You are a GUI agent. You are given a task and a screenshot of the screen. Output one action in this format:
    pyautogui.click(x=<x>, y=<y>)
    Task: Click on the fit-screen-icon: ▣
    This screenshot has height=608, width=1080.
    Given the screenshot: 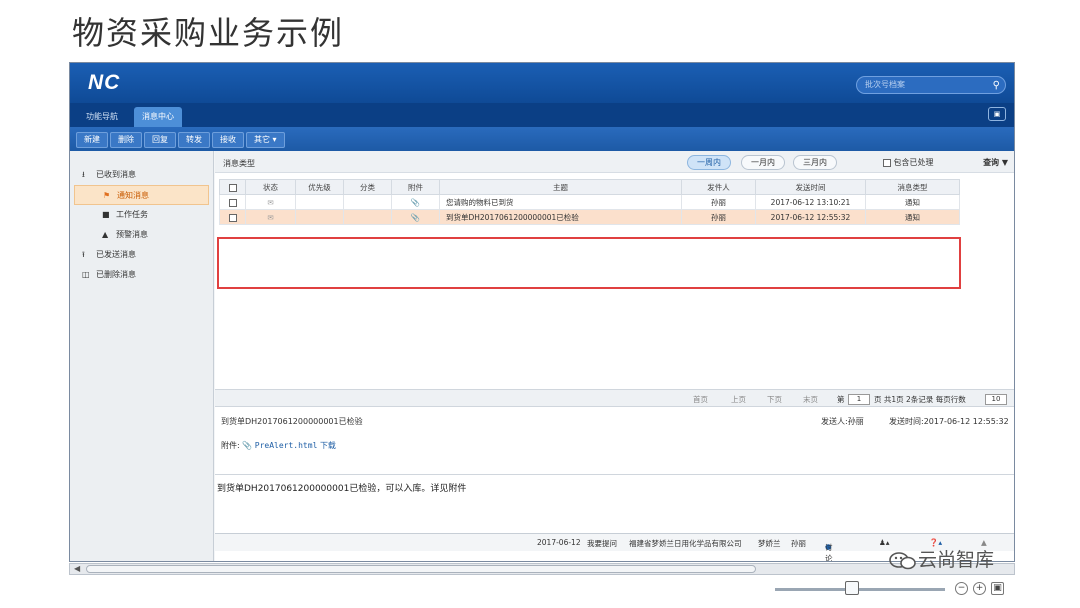 What is the action you would take?
    pyautogui.click(x=997, y=588)
    